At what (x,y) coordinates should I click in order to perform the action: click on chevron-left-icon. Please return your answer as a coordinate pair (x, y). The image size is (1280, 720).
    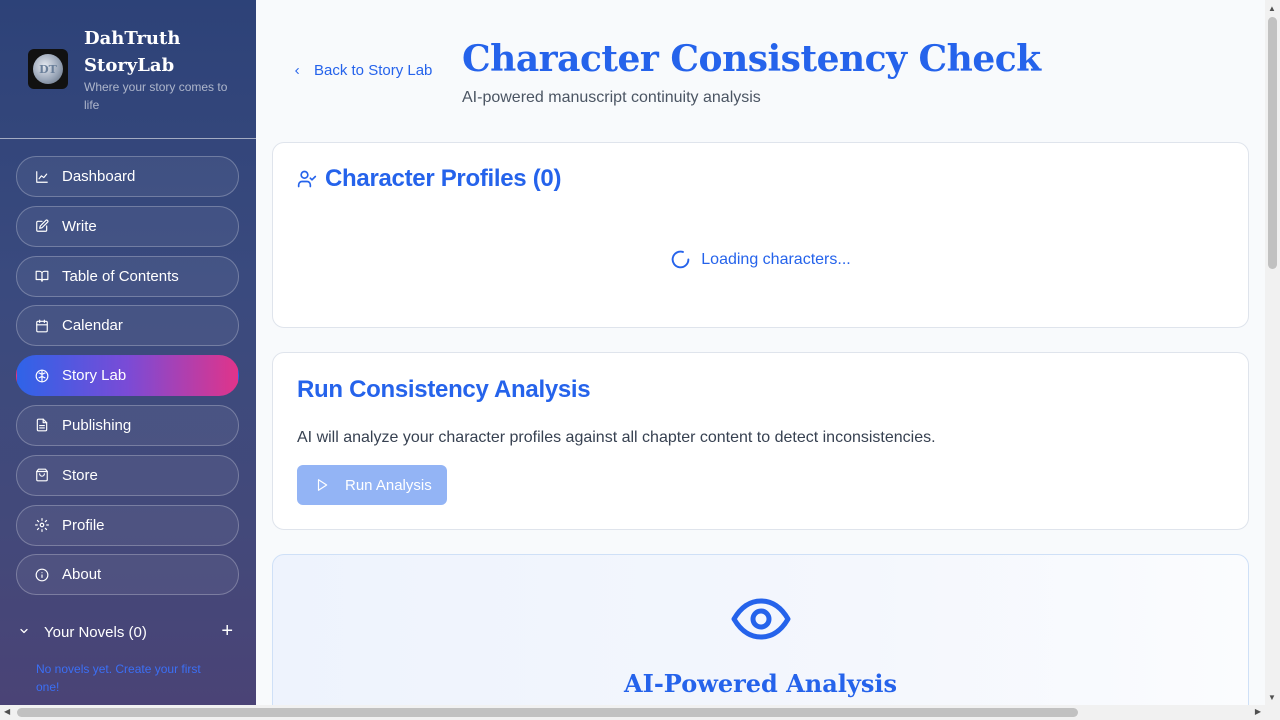
    Looking at the image, I should click on (297, 71).